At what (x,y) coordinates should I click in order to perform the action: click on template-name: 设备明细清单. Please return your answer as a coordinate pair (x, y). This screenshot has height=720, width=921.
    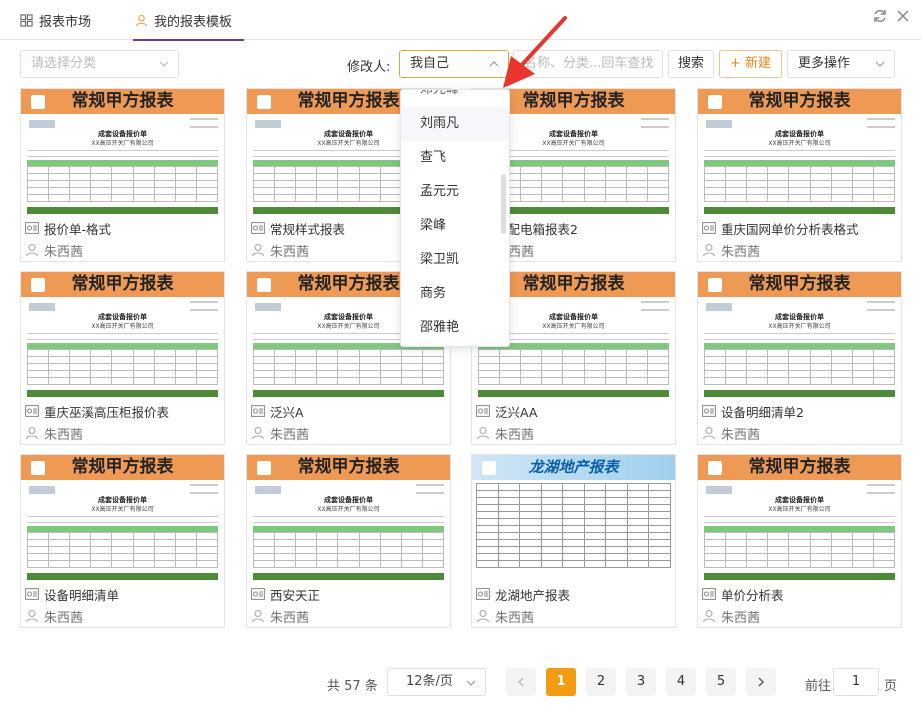
    Looking at the image, I should click on (72, 594).